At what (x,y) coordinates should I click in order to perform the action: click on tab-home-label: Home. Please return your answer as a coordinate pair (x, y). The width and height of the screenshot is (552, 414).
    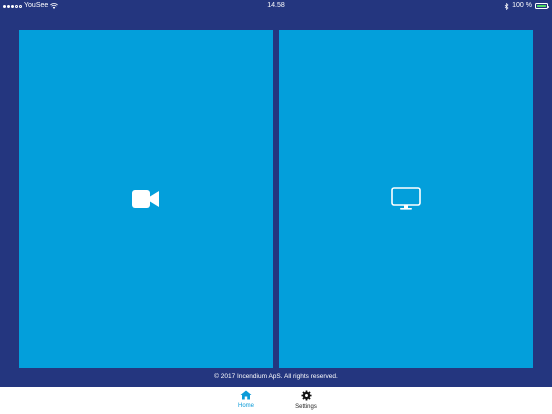
    Looking at the image, I should click on (245, 406).